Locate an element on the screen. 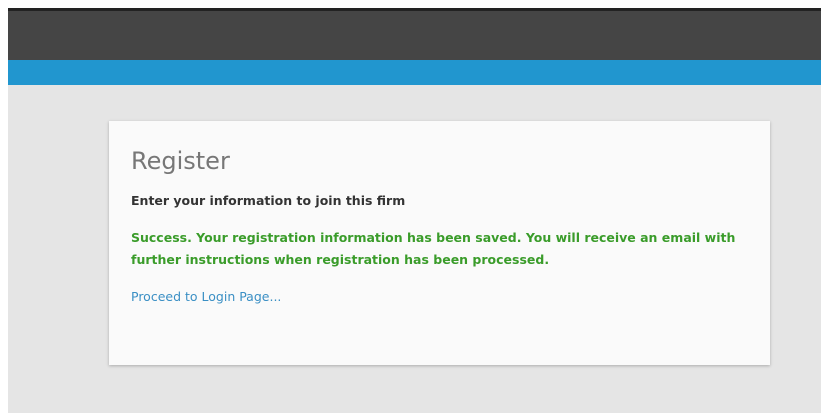  page-title: Register is located at coordinates (180, 161).